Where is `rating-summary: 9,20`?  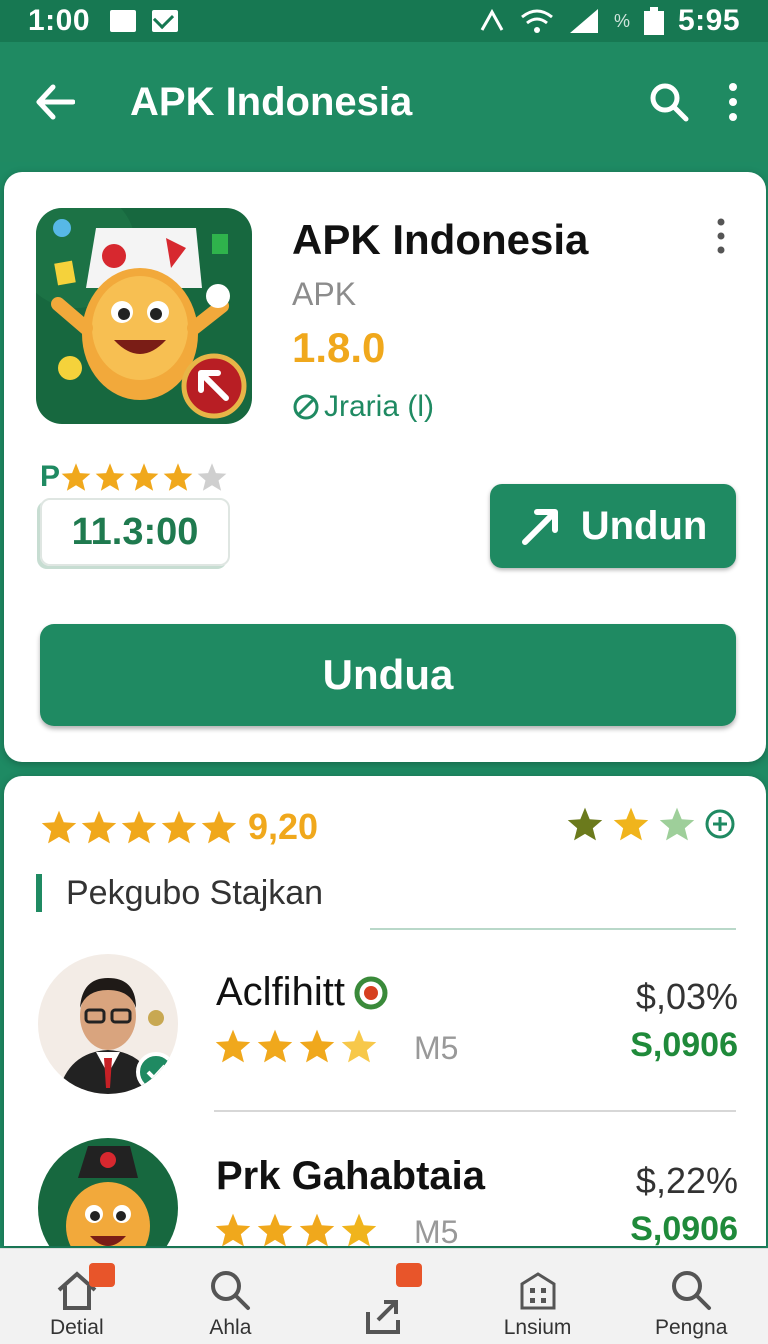 rating-summary: 9,20 is located at coordinates (179, 827).